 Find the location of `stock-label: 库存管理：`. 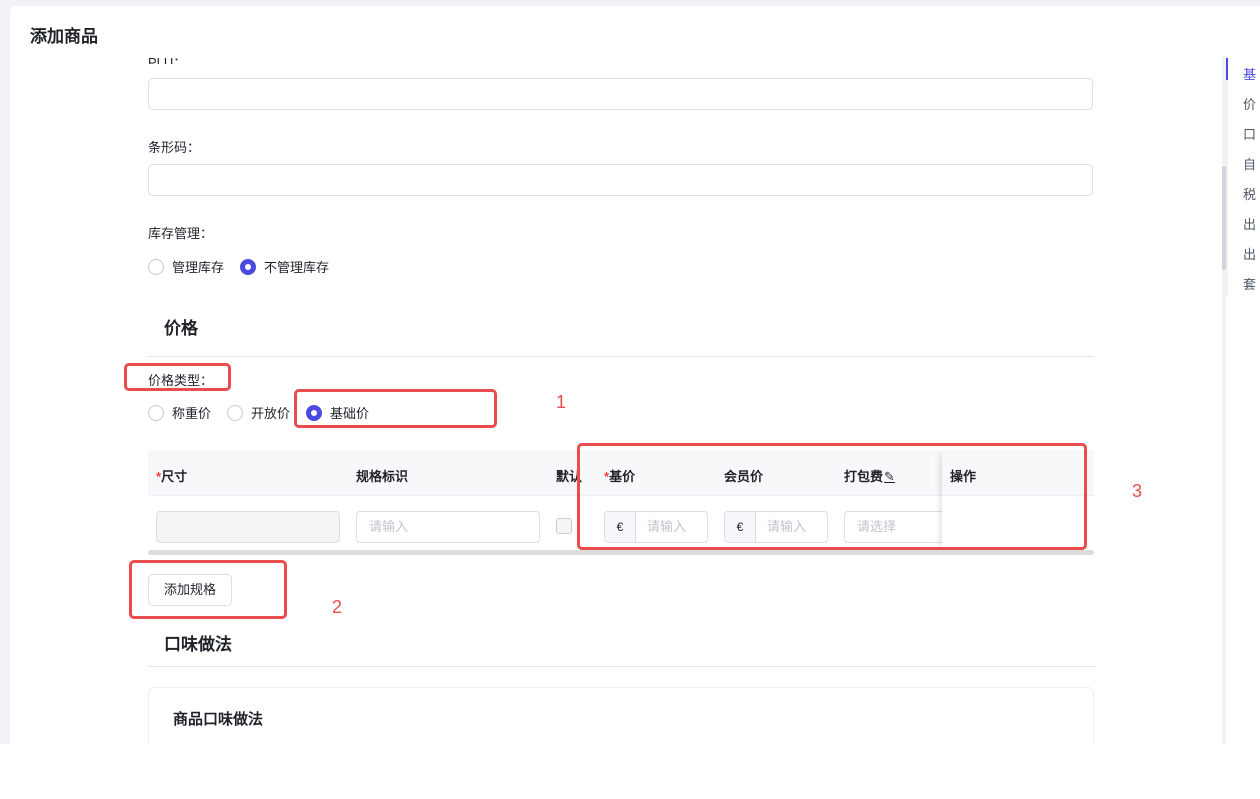

stock-label: 库存管理： is located at coordinates (181, 233).